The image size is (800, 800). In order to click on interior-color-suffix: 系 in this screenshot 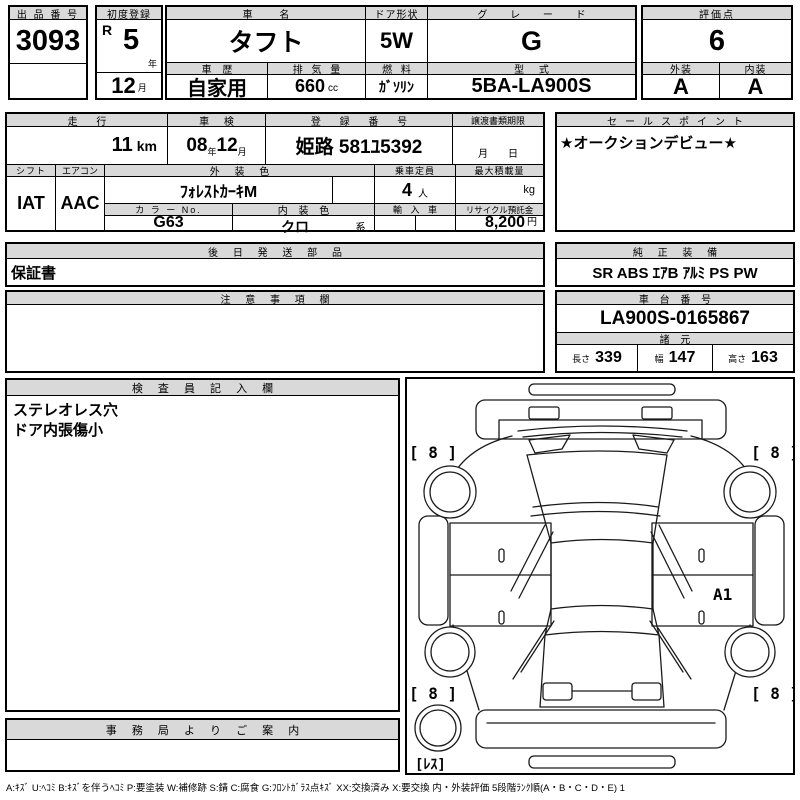, I will do `click(360, 228)`.